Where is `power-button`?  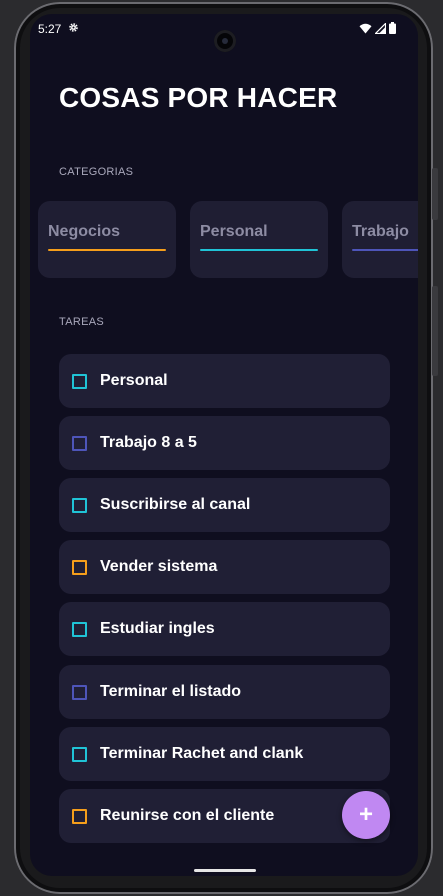
power-button is located at coordinates (435, 194).